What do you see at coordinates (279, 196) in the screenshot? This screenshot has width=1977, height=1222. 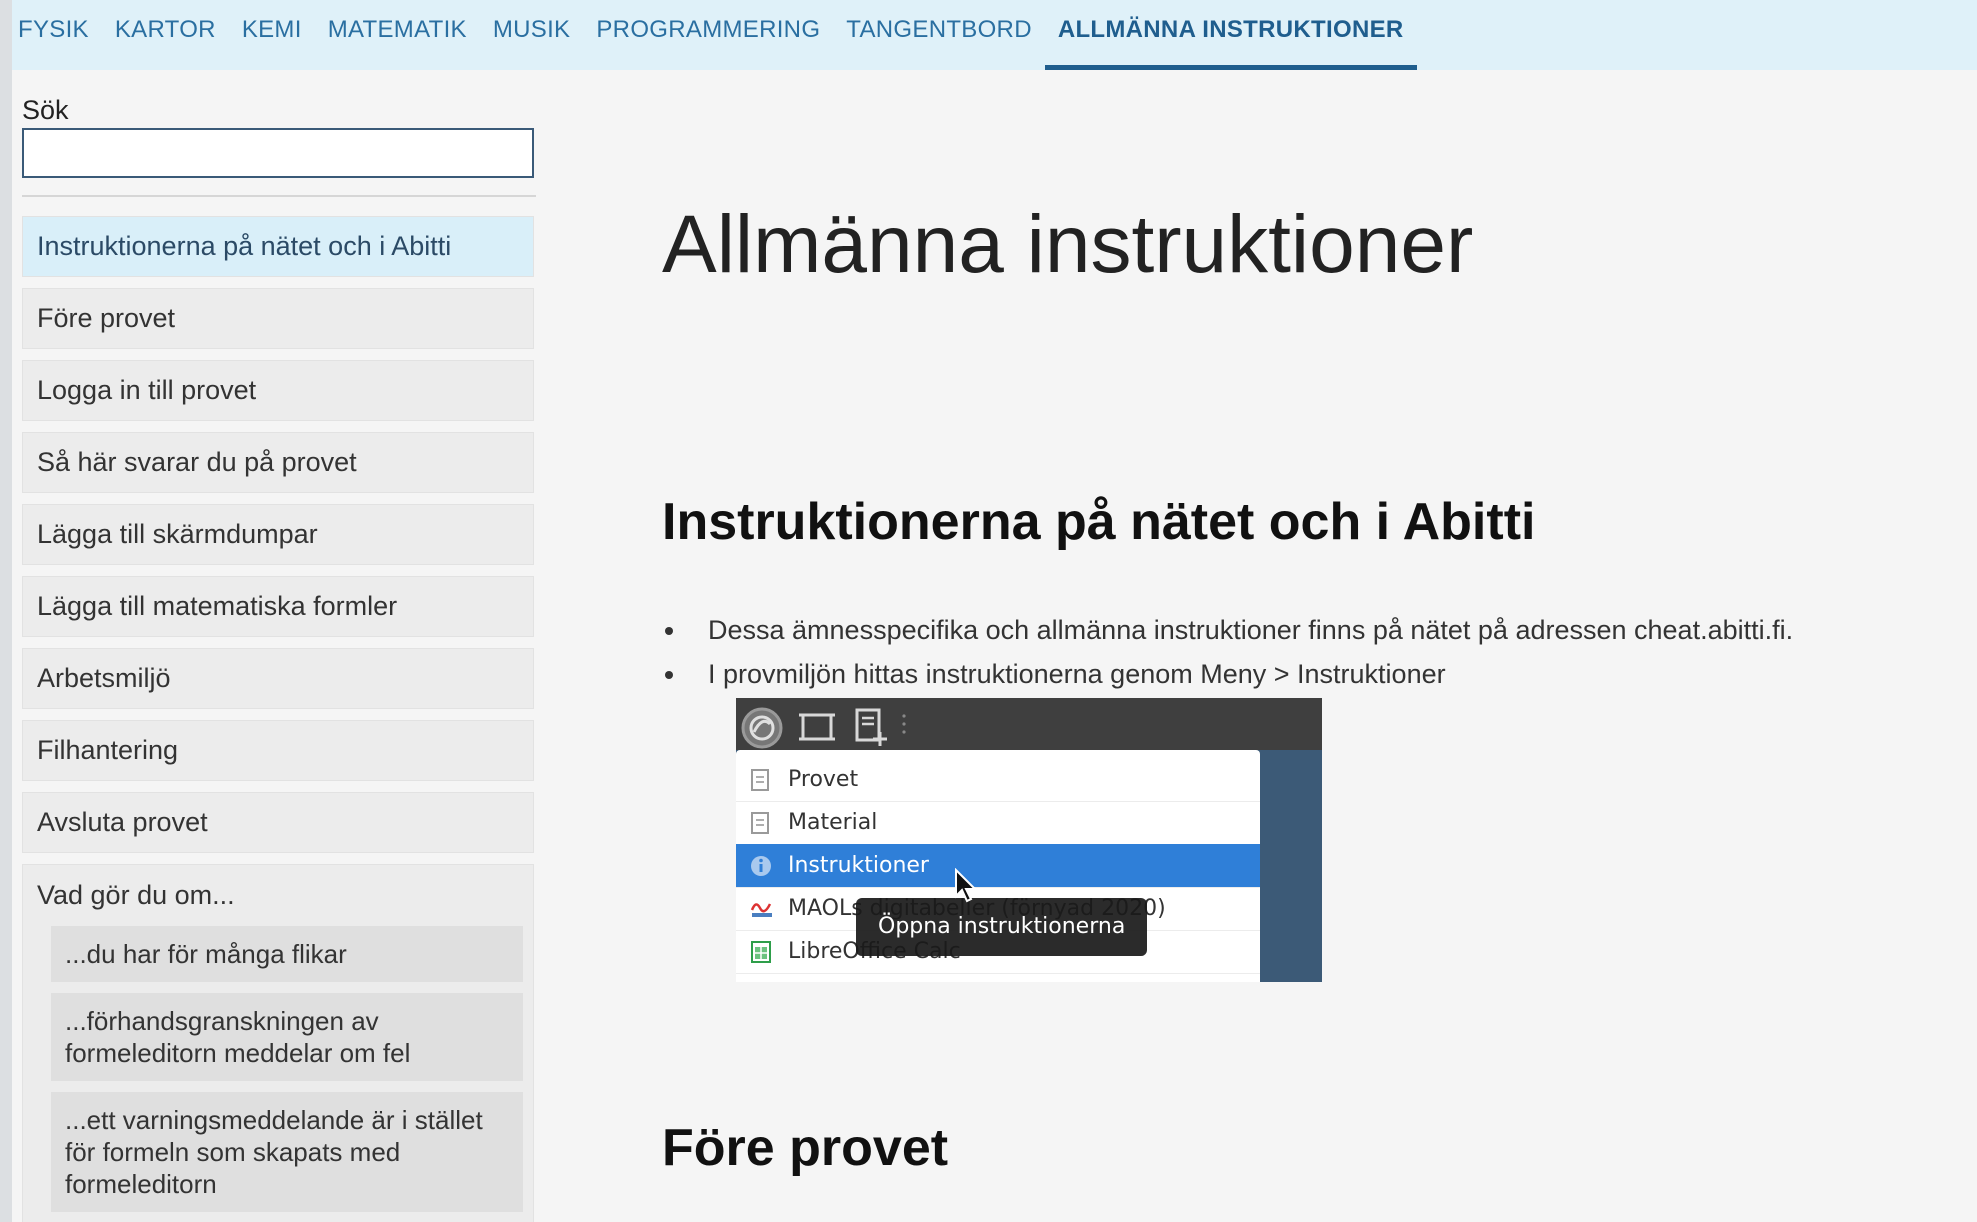 I see `sidebar-divider` at bounding box center [279, 196].